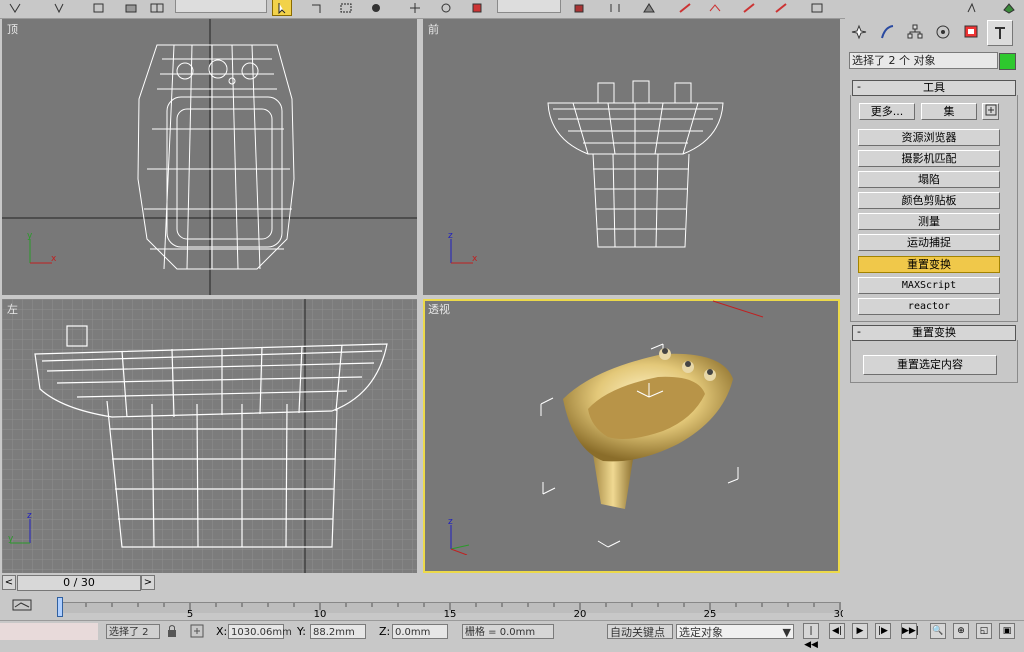  What do you see at coordinates (811, 636) in the screenshot?
I see `goto-start-icon: |◀◀` at bounding box center [811, 636].